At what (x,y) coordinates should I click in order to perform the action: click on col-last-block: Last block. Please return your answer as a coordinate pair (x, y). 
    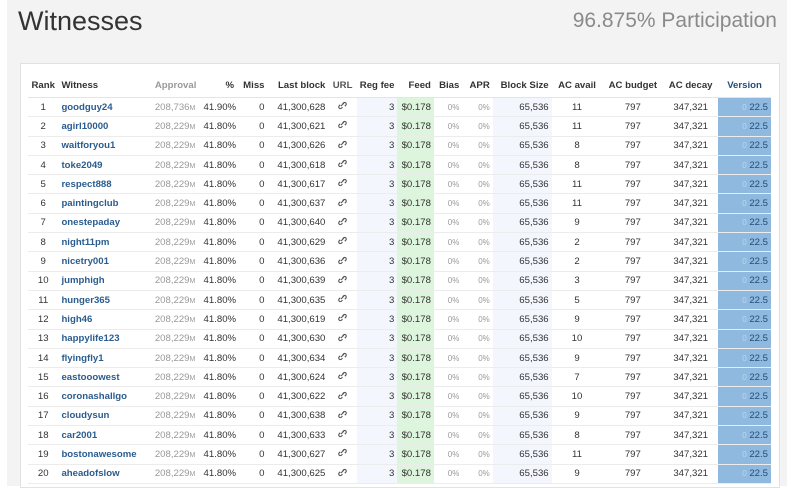
    Looking at the image, I should click on (298, 85).